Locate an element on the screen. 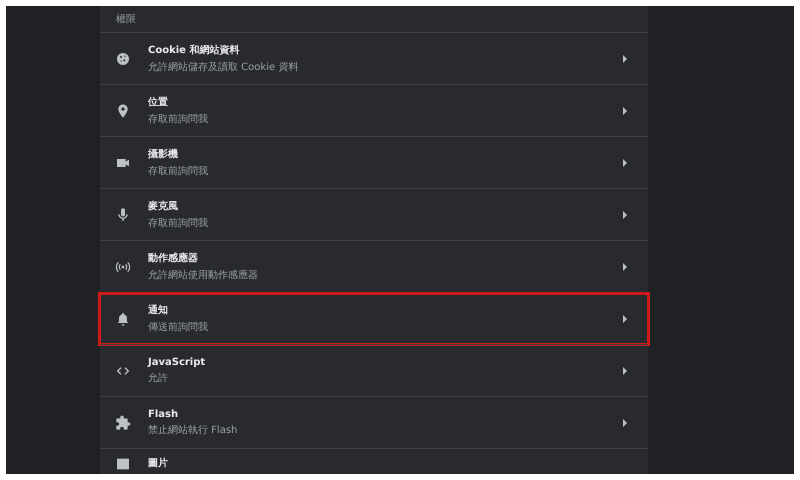  row-subtitle: 允許 is located at coordinates (158, 378).